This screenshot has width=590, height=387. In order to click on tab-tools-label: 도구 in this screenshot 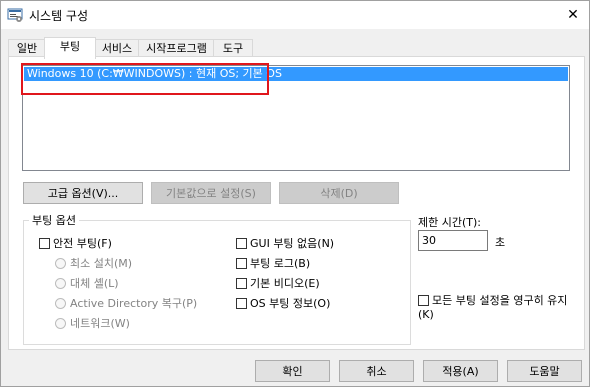, I will do `click(233, 48)`.